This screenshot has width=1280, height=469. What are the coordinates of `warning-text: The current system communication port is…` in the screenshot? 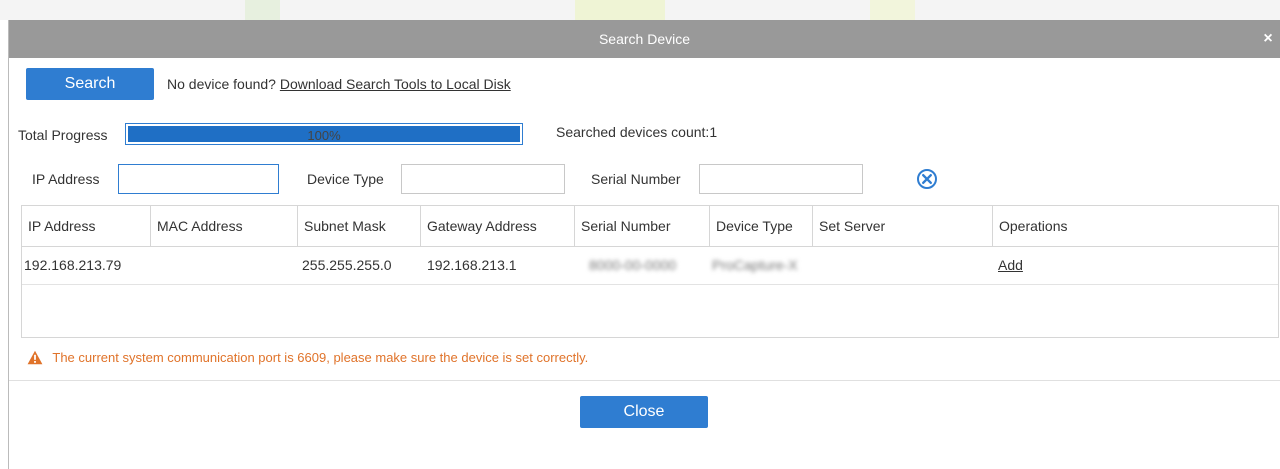 It's located at (320, 357).